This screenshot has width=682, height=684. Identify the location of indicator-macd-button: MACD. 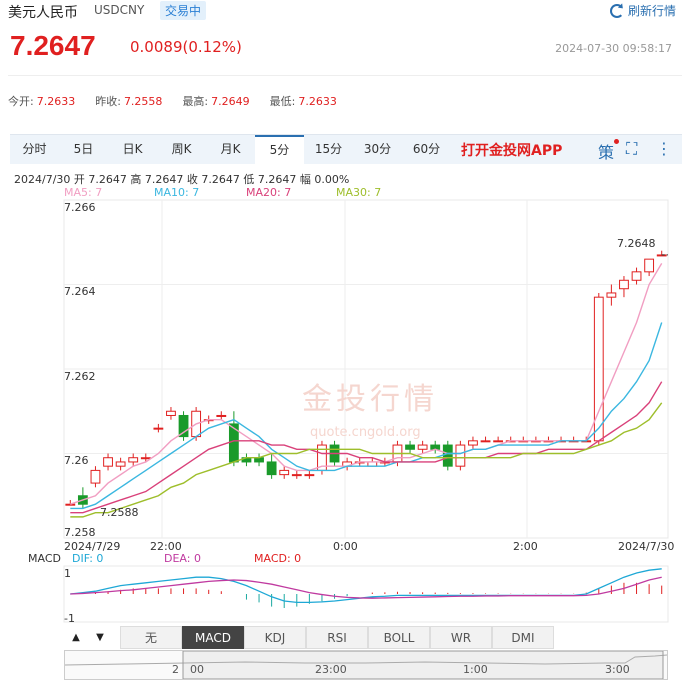
(213, 637).